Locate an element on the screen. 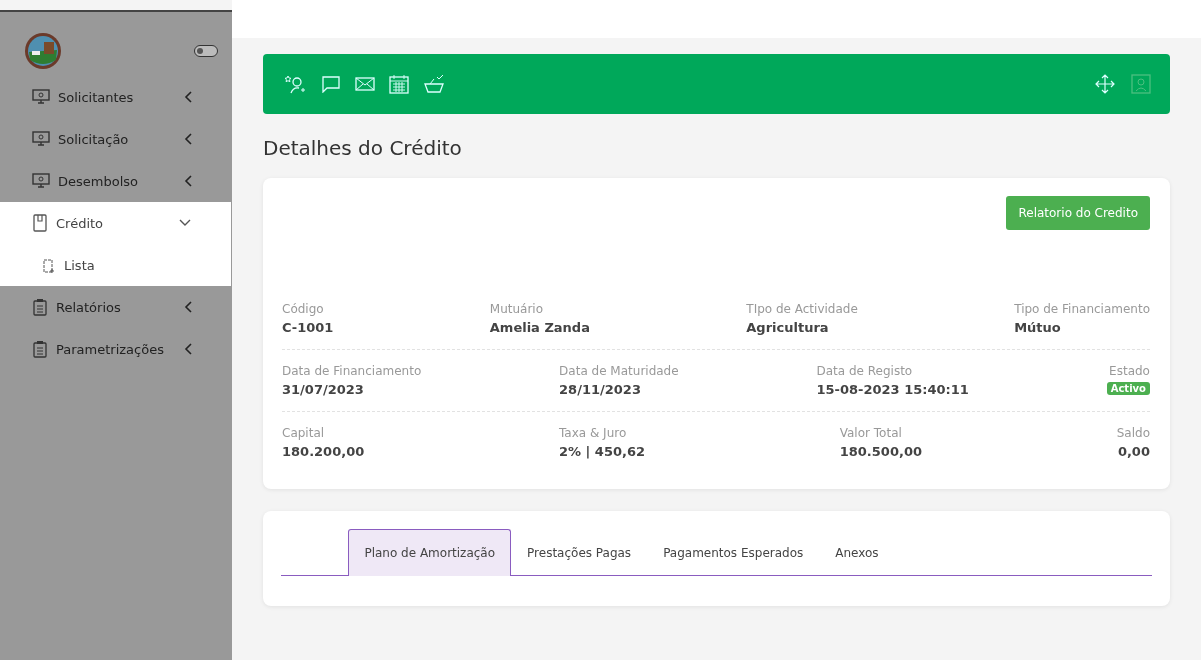 This screenshot has height=660, width=1201. field-label: Estado is located at coordinates (1129, 371).